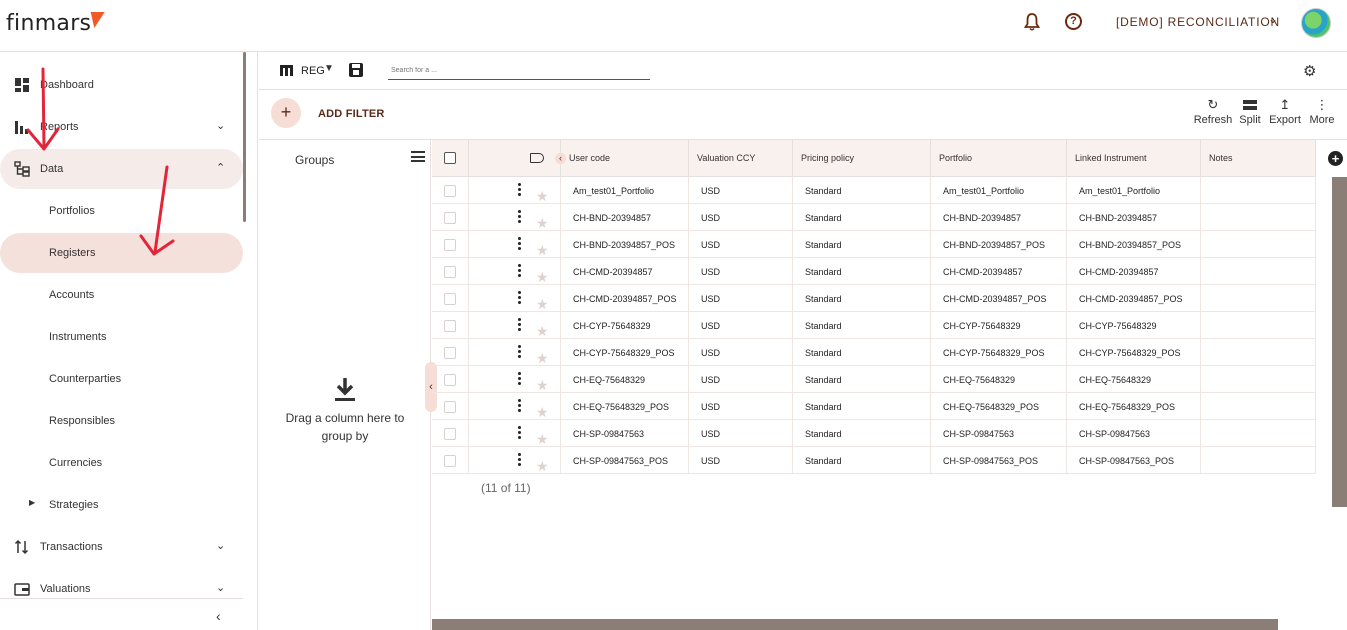 This screenshot has height=630, width=1347. Describe the element at coordinates (1134, 379) in the screenshot. I see `cell-linked-instrument: CH-EQ-75648329` at that location.